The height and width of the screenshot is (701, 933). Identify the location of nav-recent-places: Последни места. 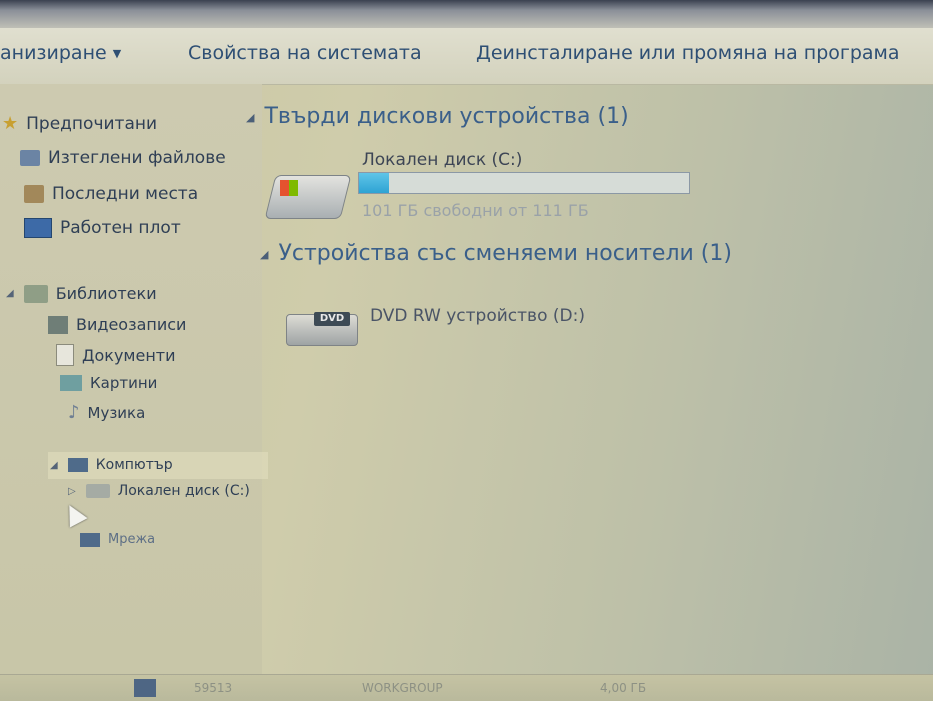
(111, 194).